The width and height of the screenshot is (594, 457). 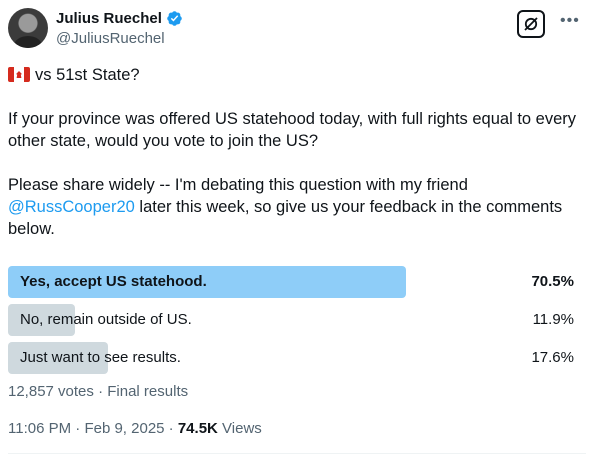 What do you see at coordinates (28, 28) in the screenshot?
I see `avatar` at bounding box center [28, 28].